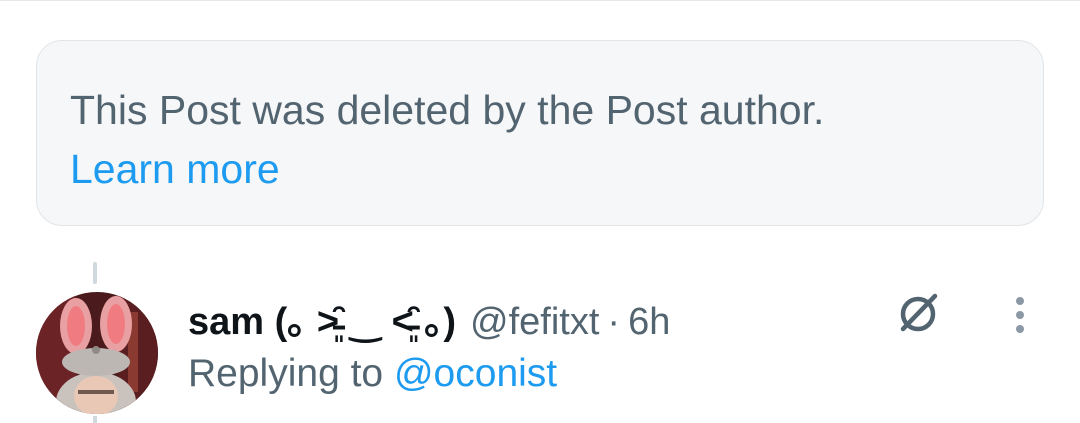 Image resolution: width=1080 pixels, height=423 pixels. I want to click on avatar, so click(97, 353).